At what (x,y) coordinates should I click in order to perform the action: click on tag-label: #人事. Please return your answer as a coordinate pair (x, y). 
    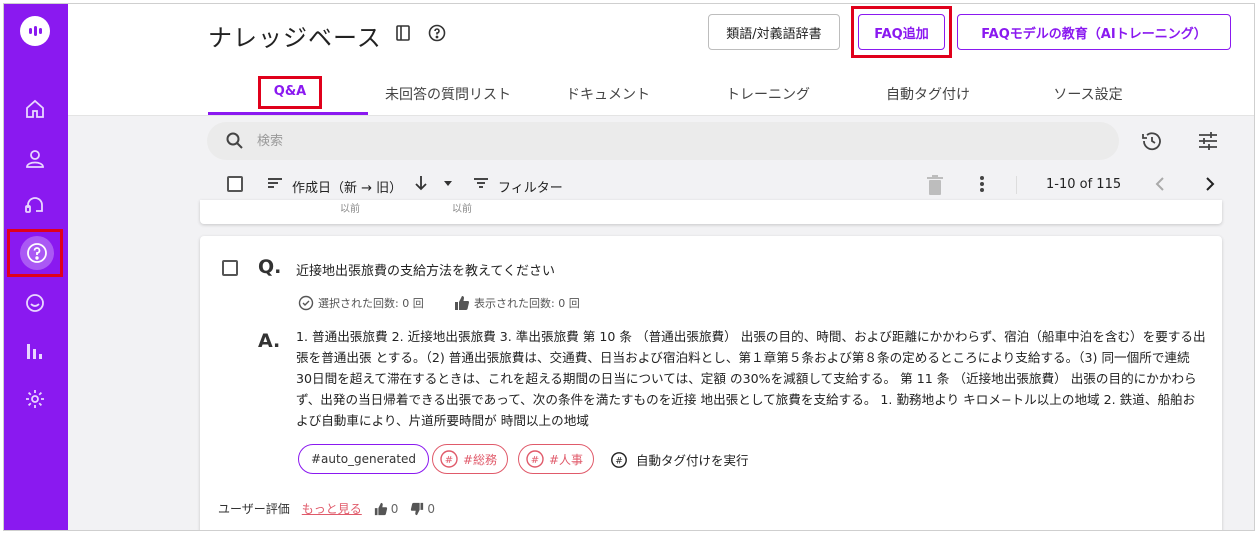
    Looking at the image, I should click on (566, 459).